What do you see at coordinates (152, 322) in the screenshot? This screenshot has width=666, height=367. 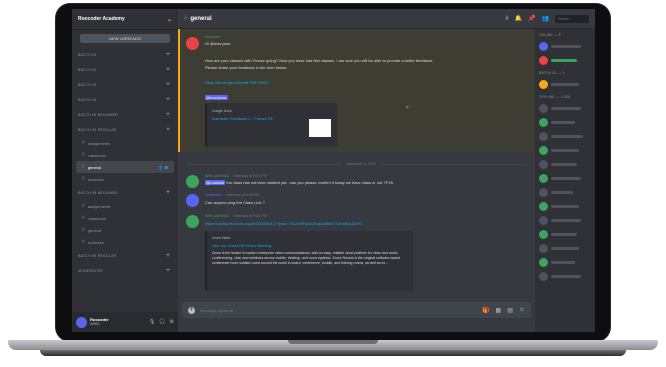 I see `microphone-icon: 🎙` at bounding box center [152, 322].